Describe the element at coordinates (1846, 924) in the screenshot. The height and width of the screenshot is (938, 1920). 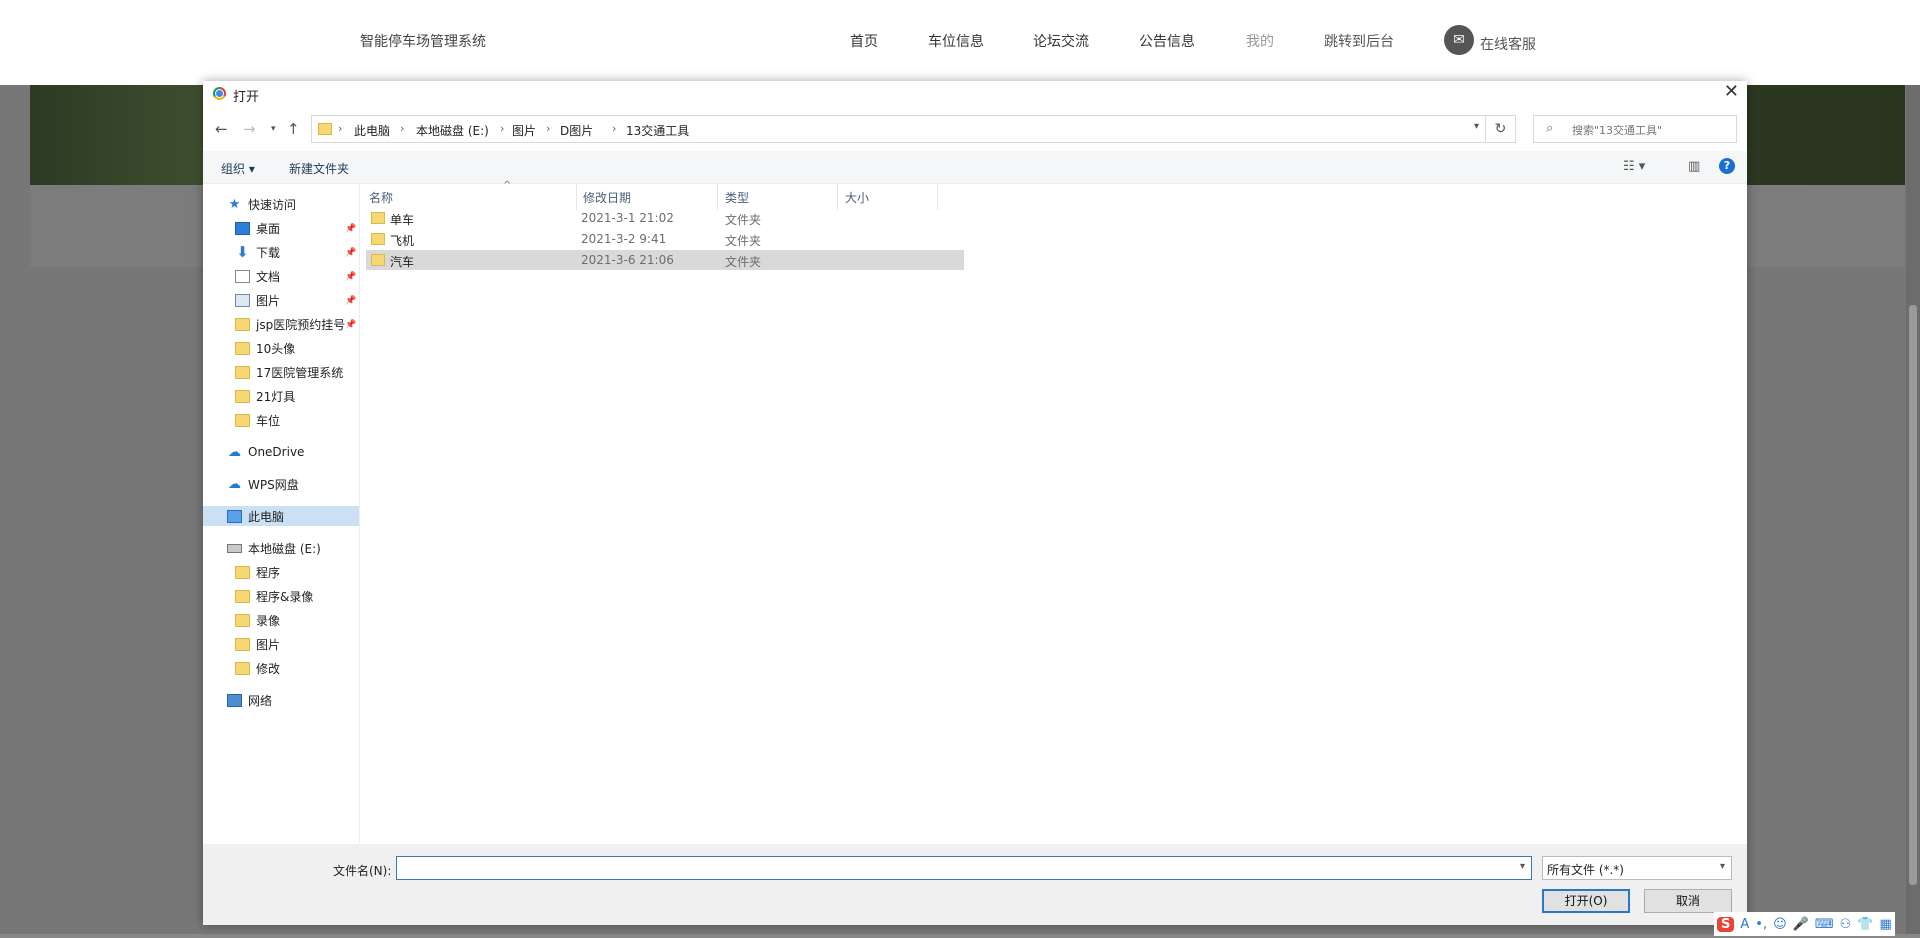
I see `ime-user-icon: ⚇` at that location.